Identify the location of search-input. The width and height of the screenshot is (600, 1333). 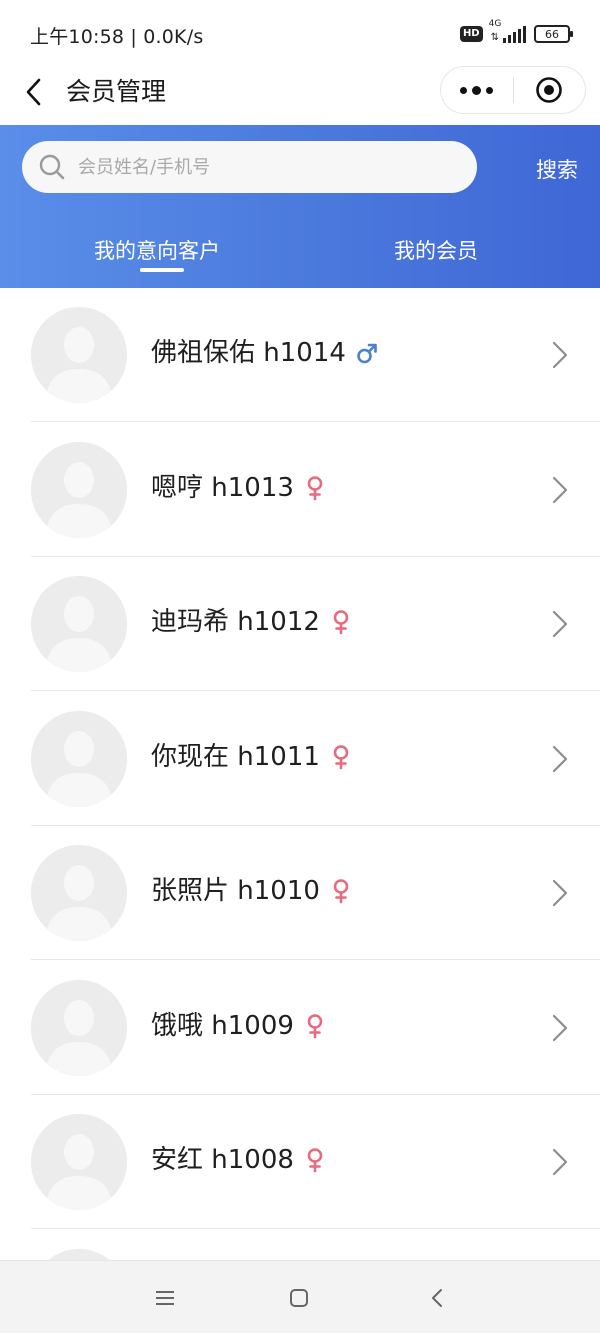
(258, 167).